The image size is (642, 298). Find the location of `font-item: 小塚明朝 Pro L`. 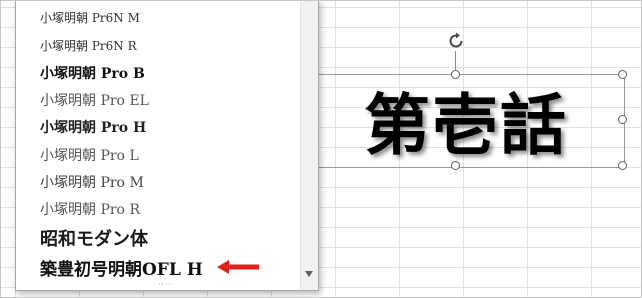

font-item: 小塚明朝 Pro L is located at coordinates (89, 155).